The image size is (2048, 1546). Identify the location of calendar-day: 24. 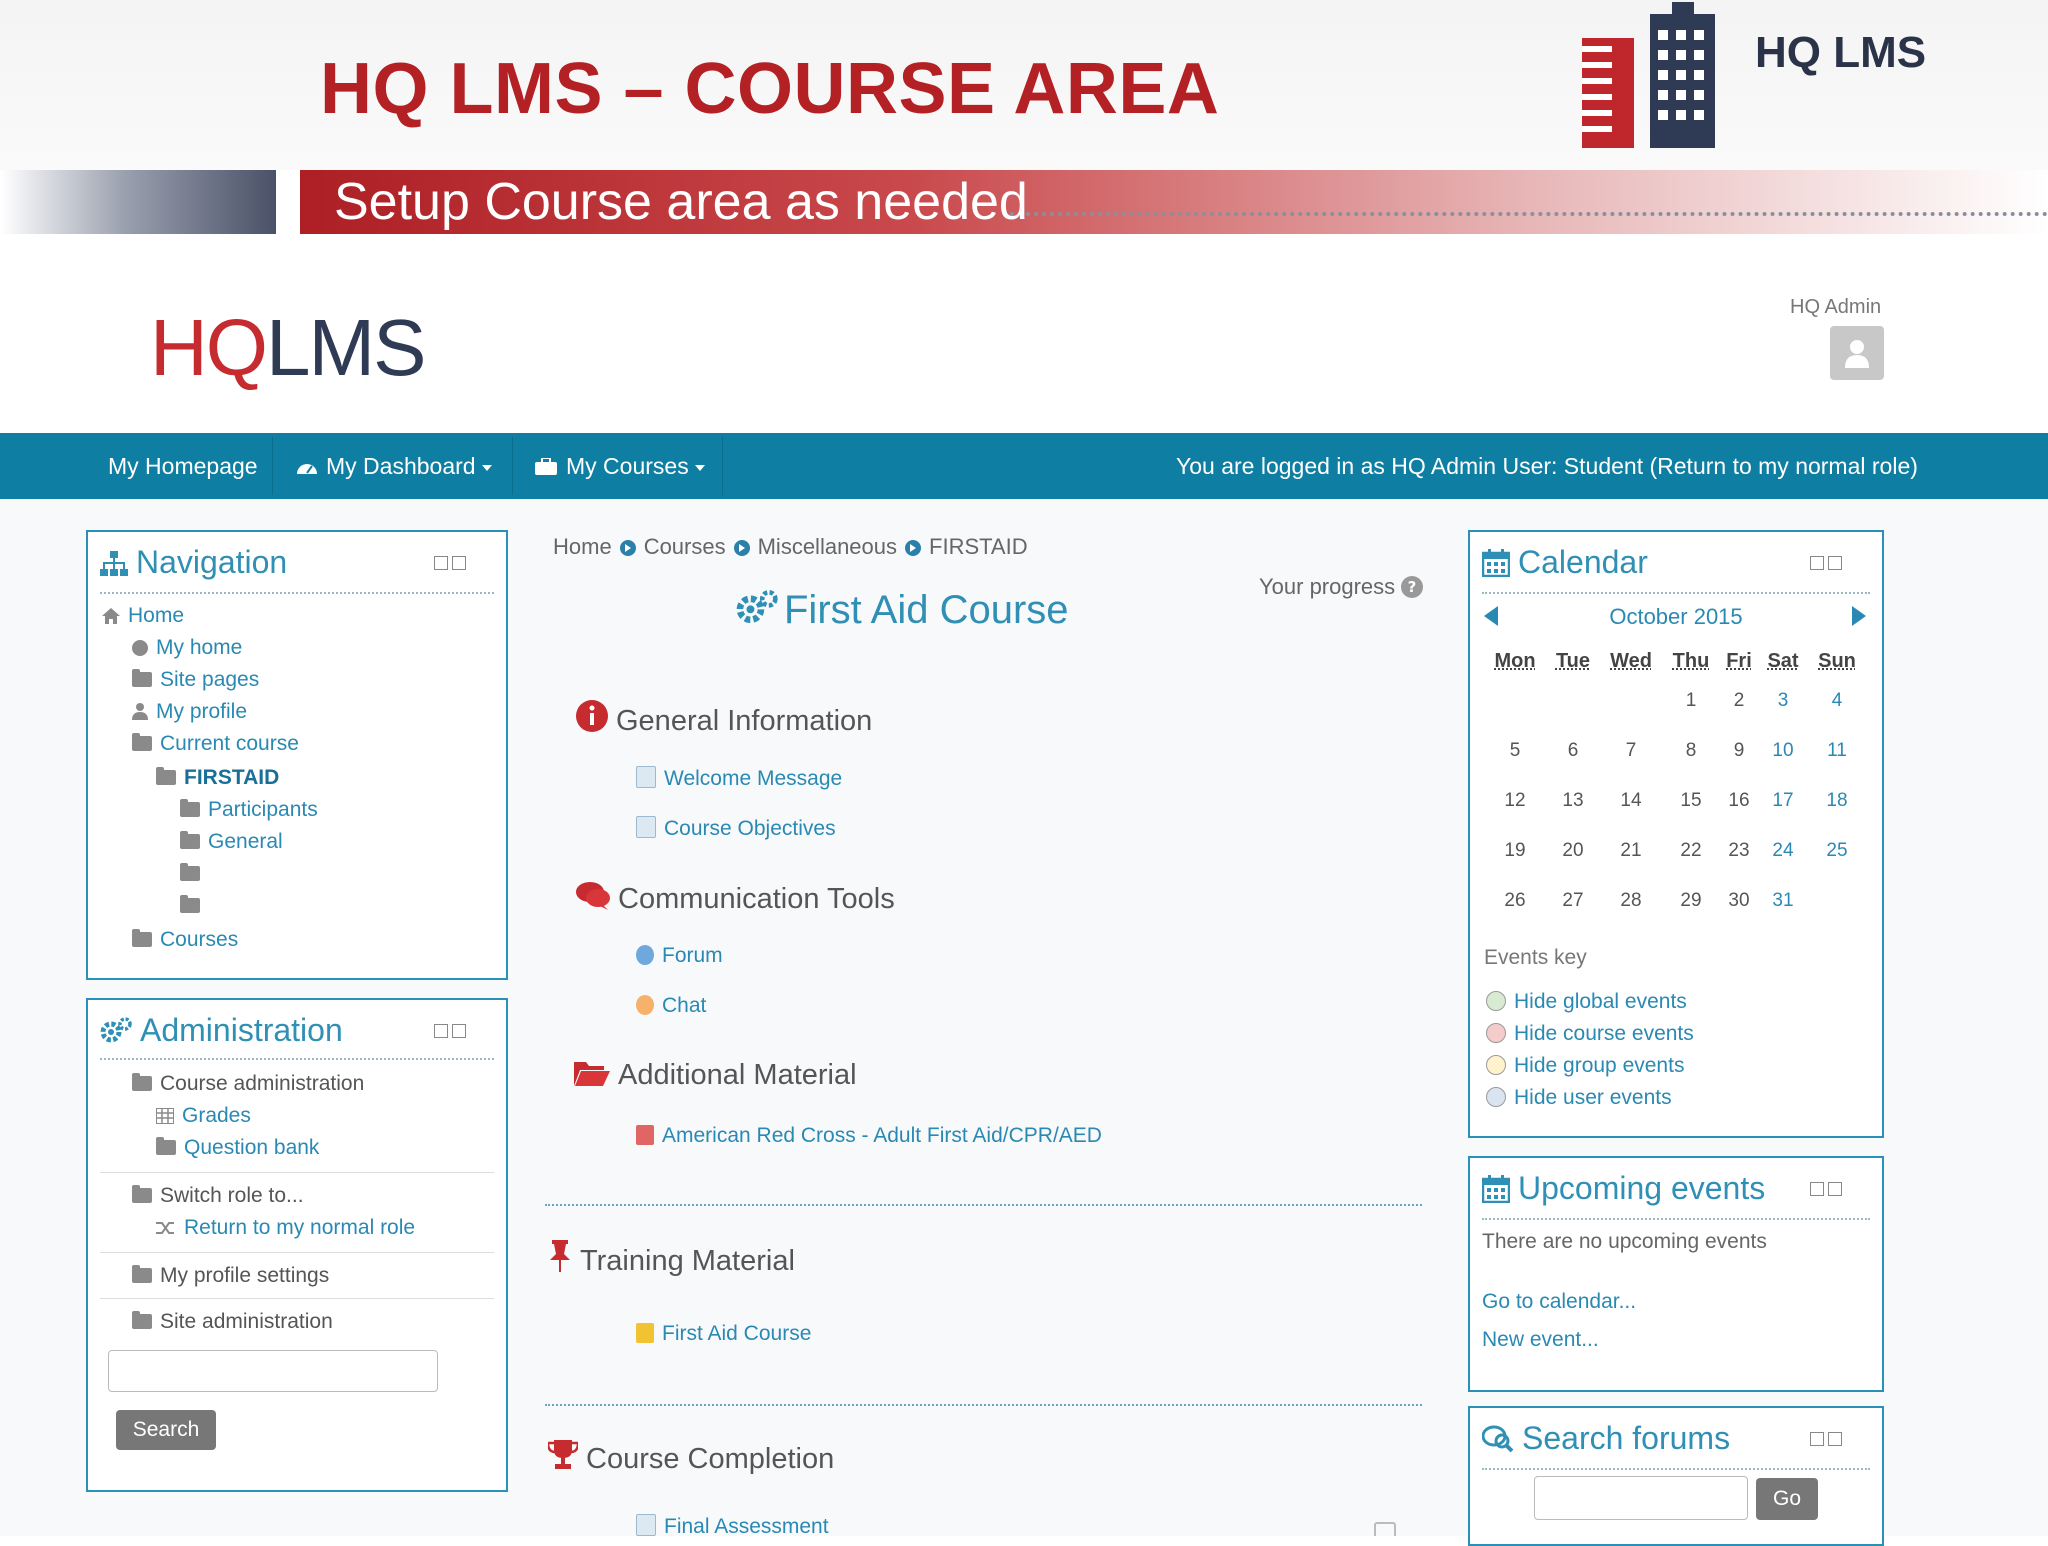
(1783, 851).